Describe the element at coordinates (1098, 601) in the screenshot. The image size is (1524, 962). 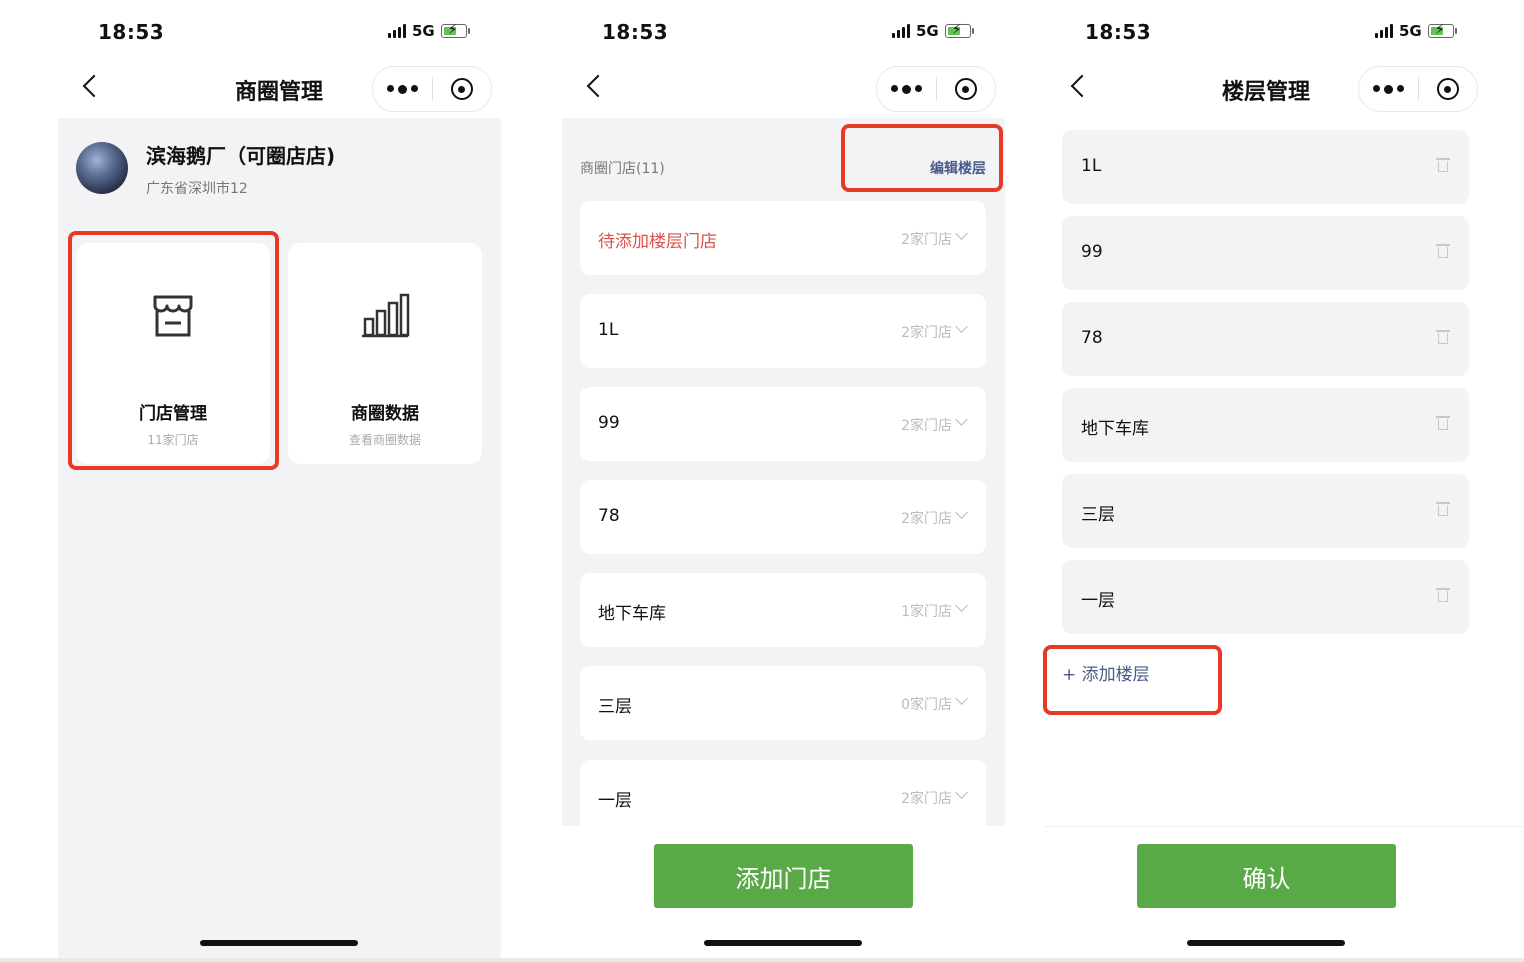
I see `floor-name: 一层` at that location.